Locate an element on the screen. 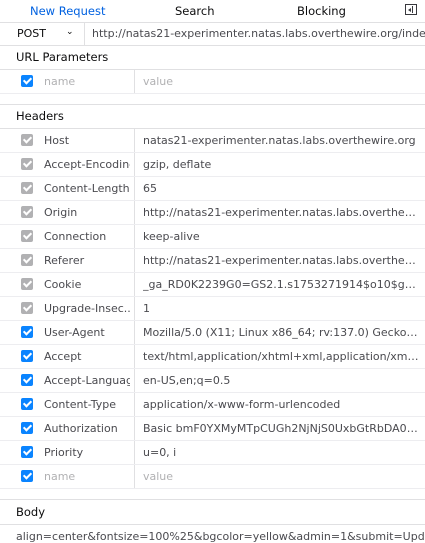 The height and width of the screenshot is (543, 425). header-name: Connection is located at coordinates (87, 236).